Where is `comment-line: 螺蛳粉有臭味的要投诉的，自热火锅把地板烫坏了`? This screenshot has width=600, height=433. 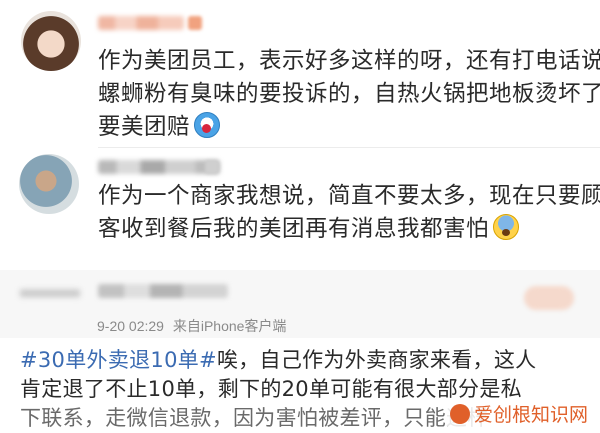
comment-line: 螺蛳粉有臭味的要投诉的，自热火锅把地板烫坏了 is located at coordinates (349, 94).